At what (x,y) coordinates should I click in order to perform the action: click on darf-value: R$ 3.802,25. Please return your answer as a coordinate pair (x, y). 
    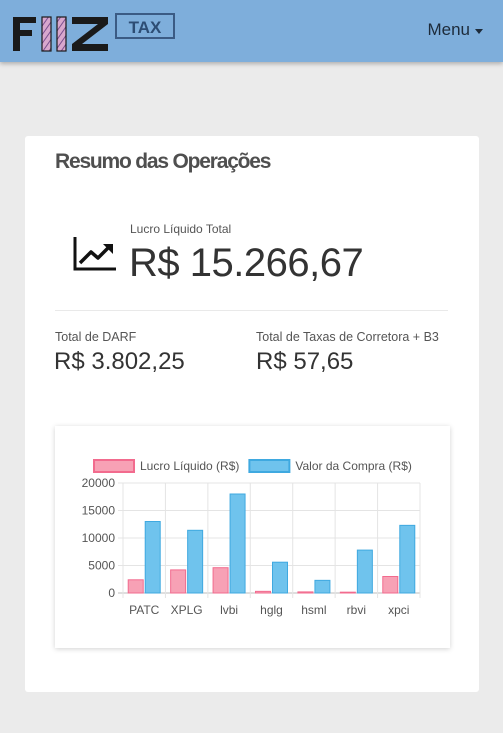
    Looking at the image, I should click on (119, 361).